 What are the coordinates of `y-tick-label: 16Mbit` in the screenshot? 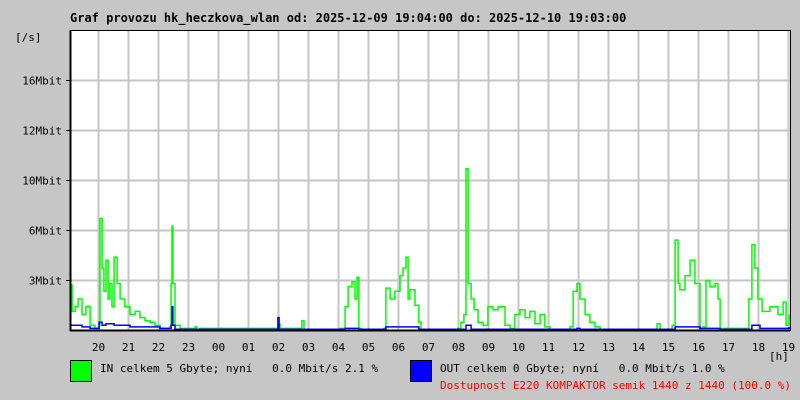 It's located at (42, 81).